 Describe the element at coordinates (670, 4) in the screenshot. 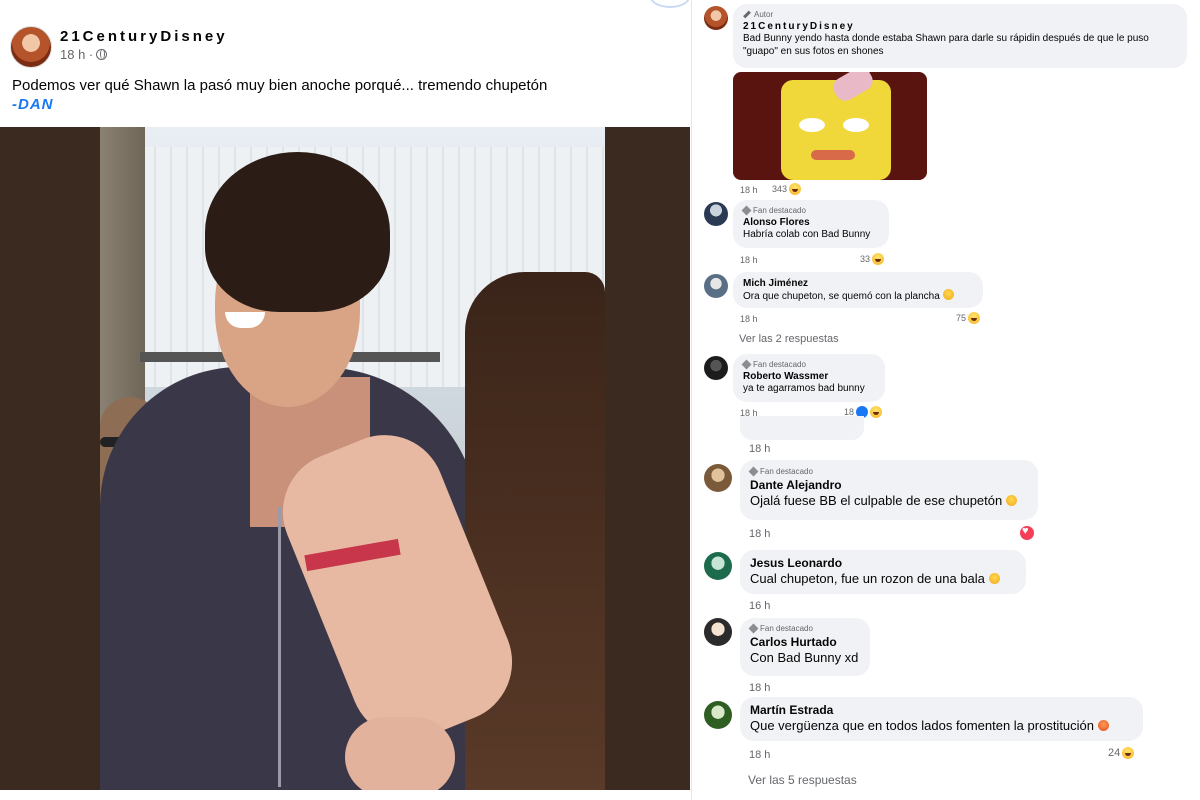

I see `corner-bubble-decoration` at that location.